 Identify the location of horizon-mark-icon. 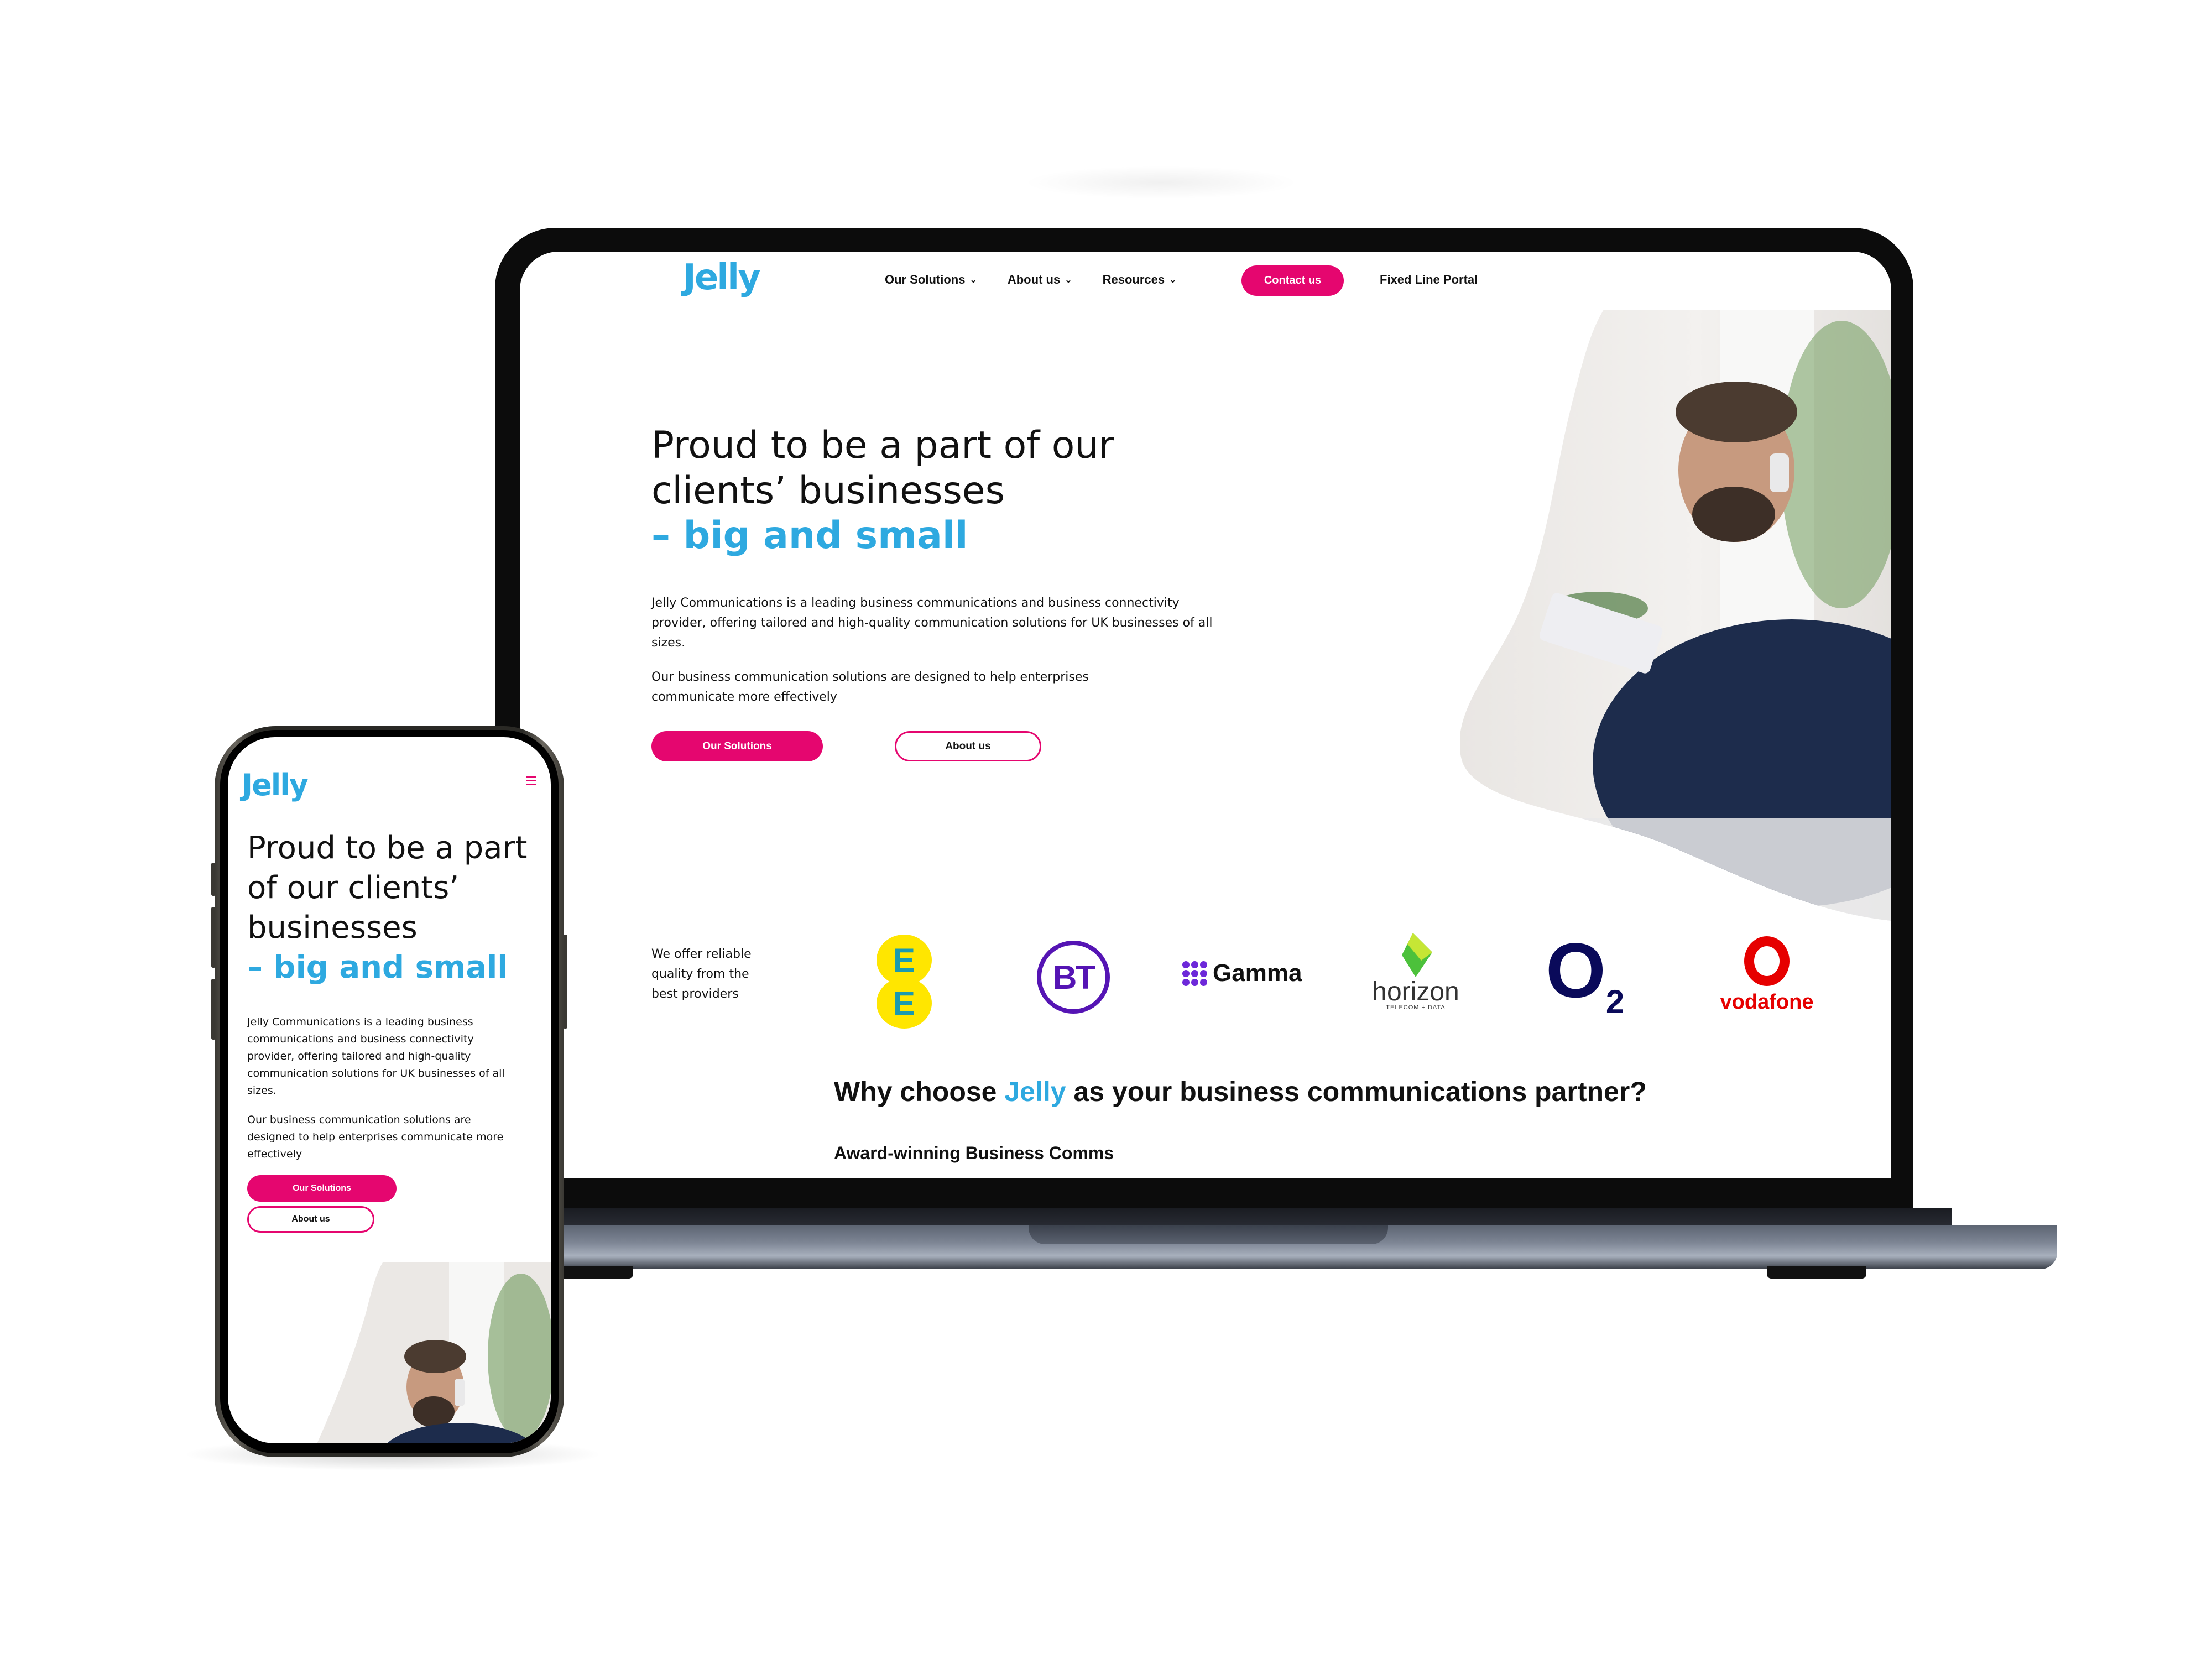
(1417, 955).